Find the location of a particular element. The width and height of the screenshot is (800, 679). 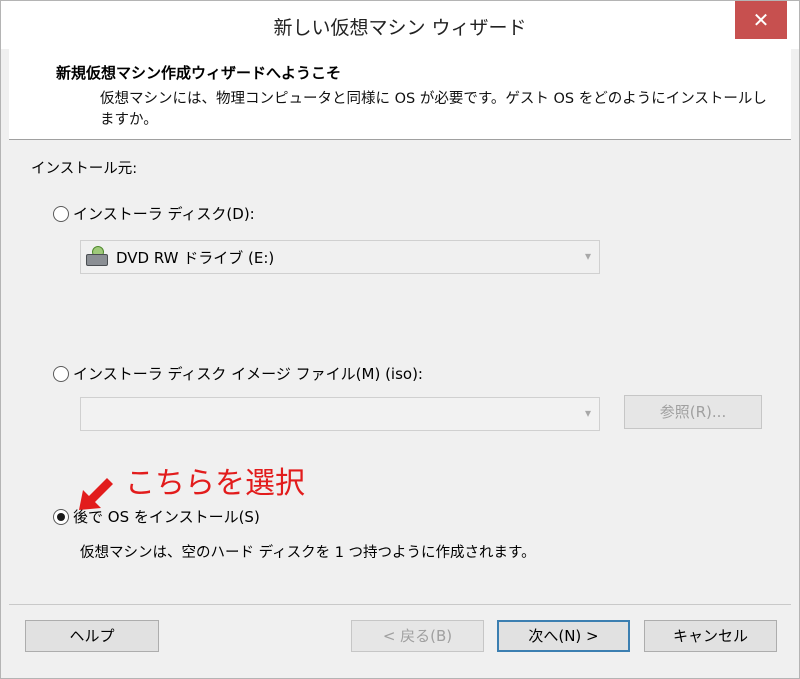

radio-label: インストーラ ディスク(D): is located at coordinates (164, 214).